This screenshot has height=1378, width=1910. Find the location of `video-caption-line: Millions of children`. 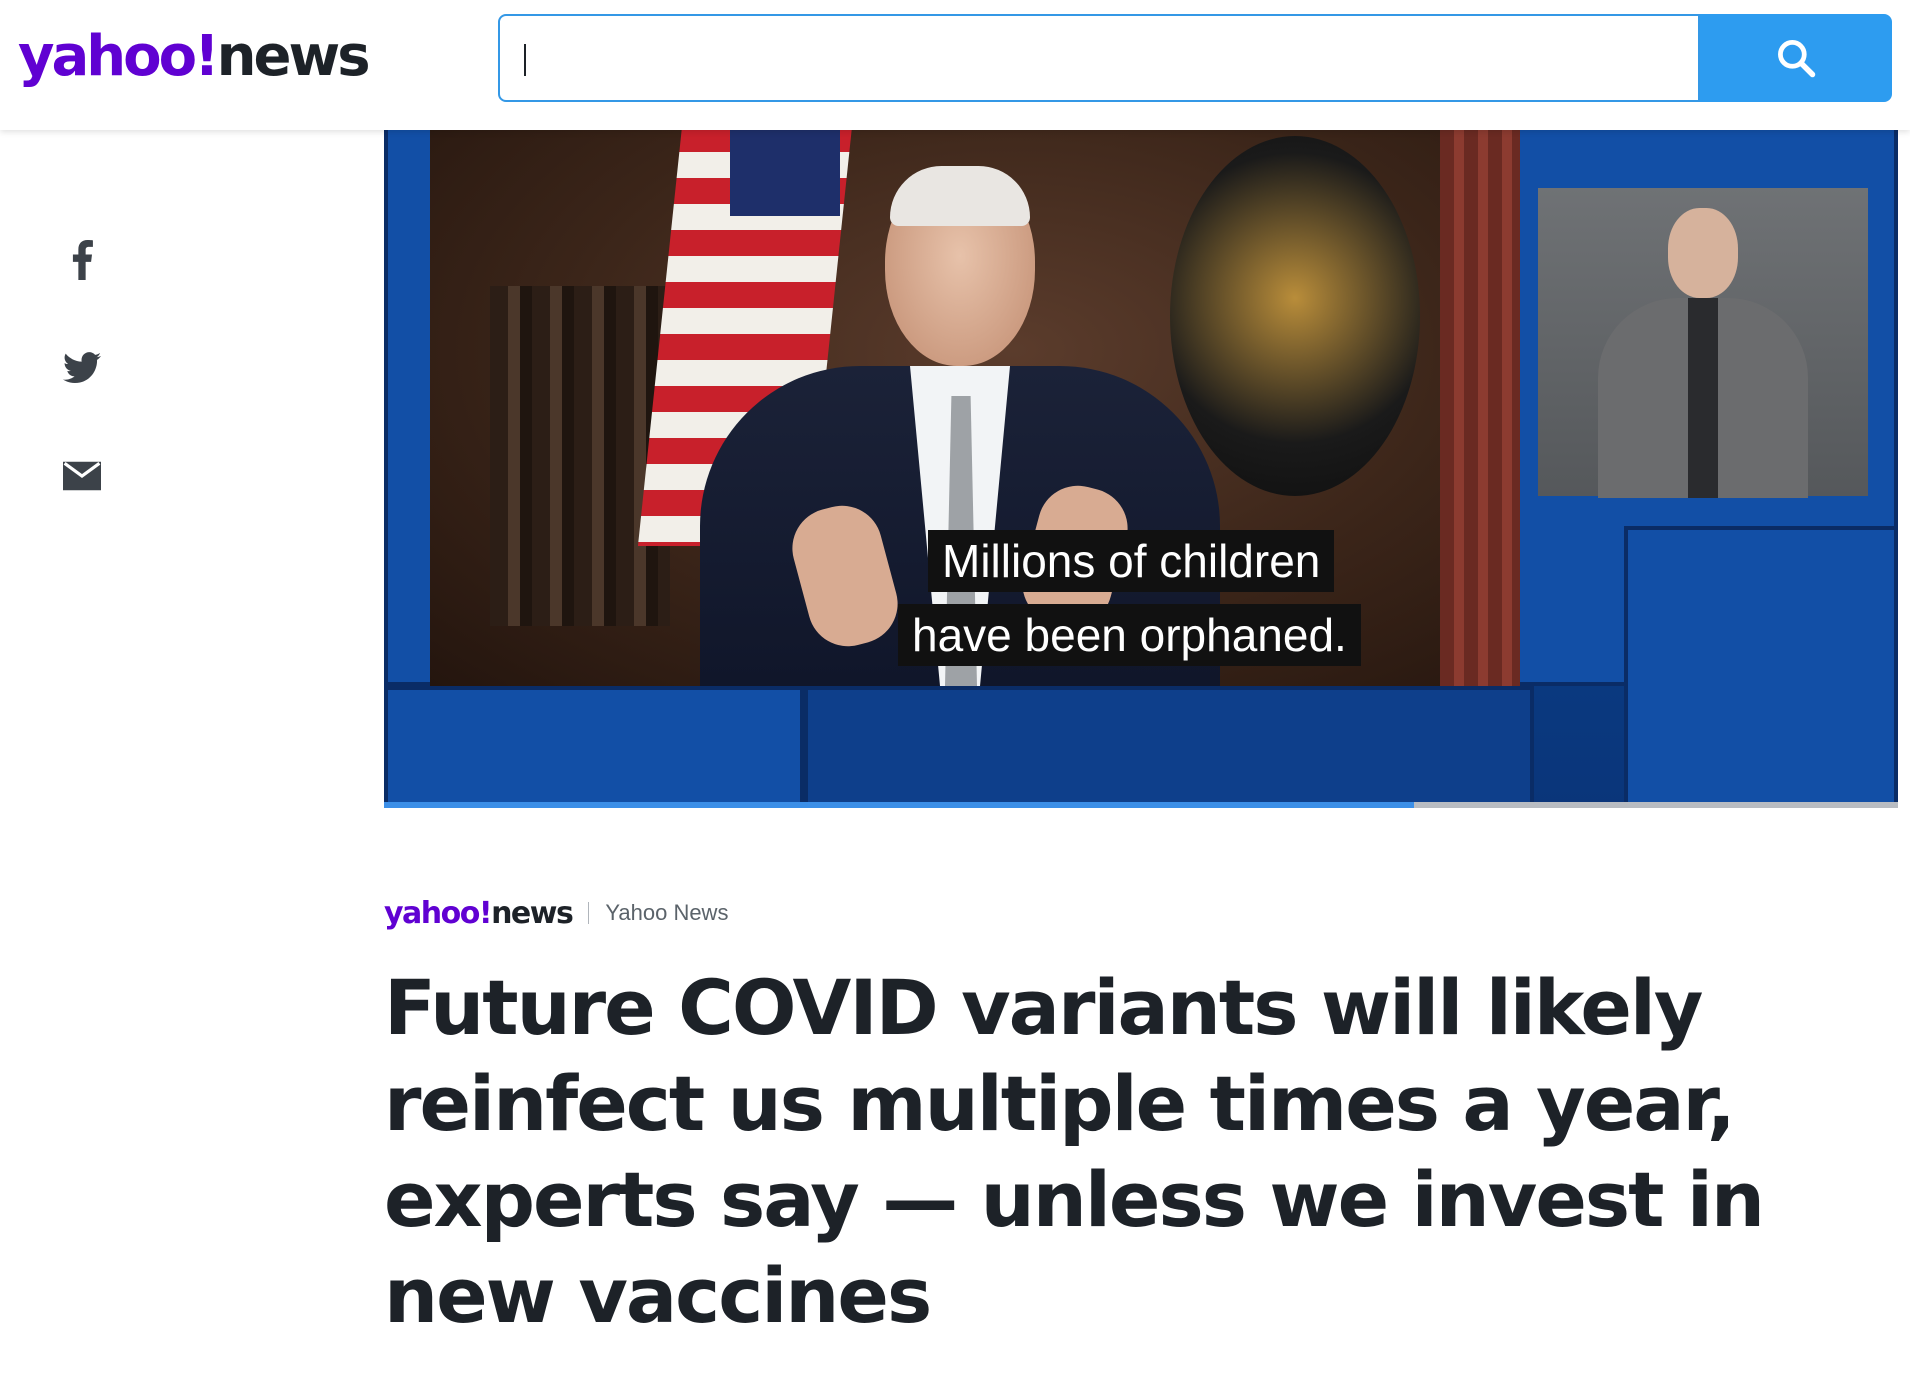

video-caption-line: Millions of children is located at coordinates (1131, 561).